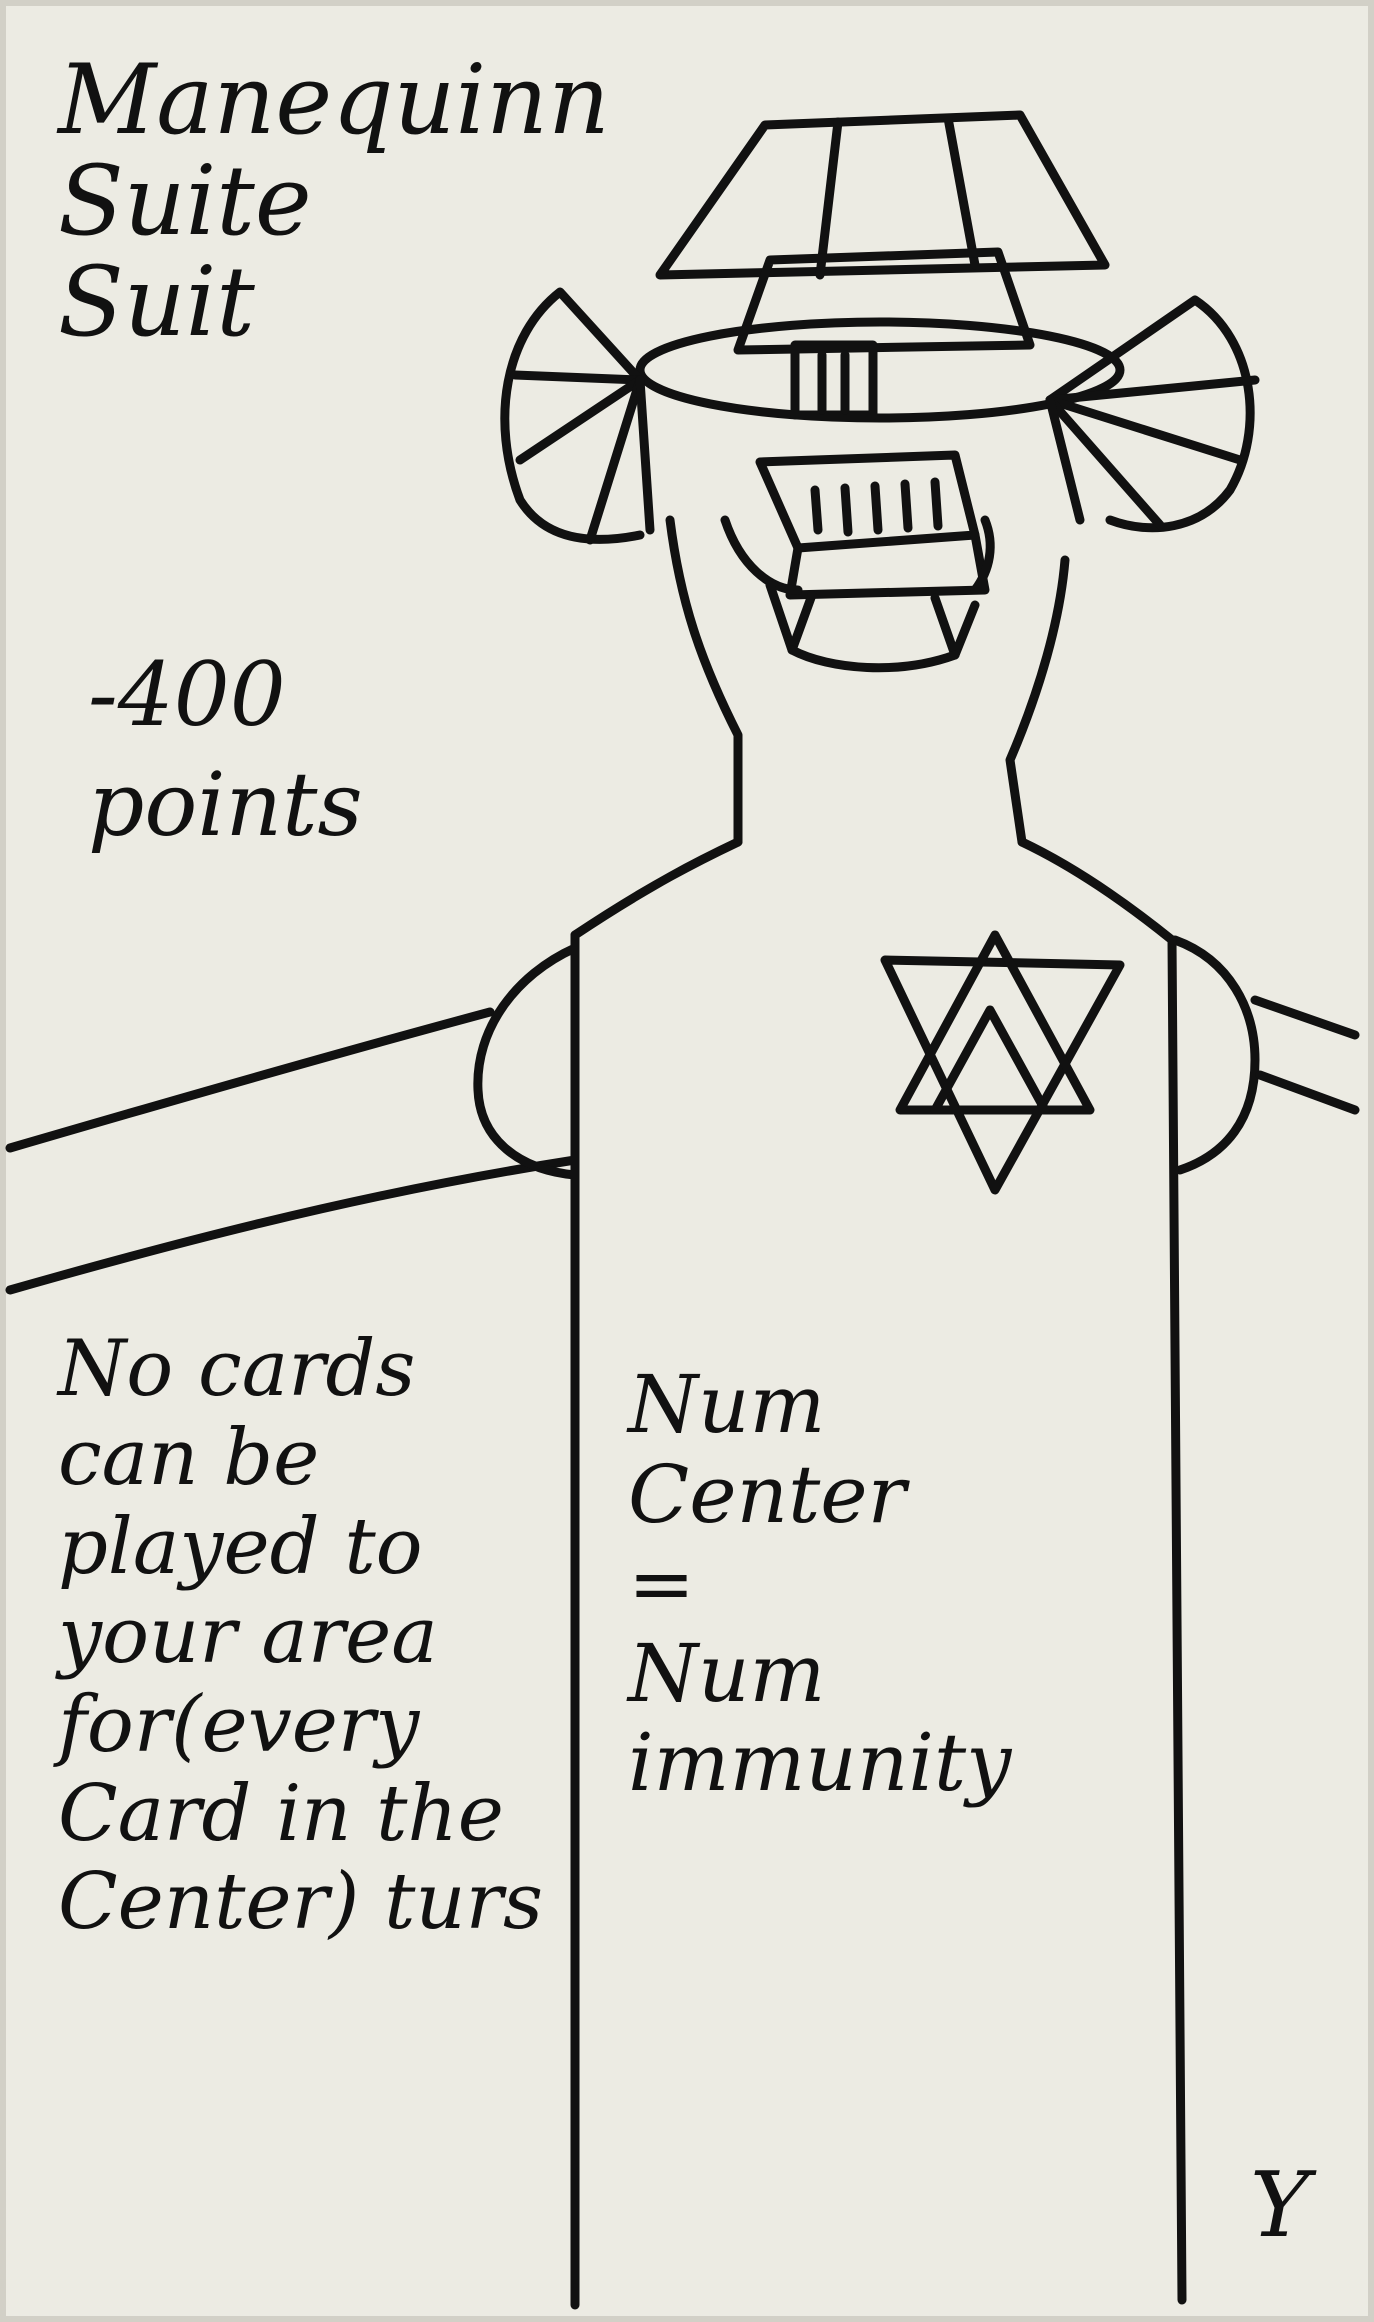  Describe the element at coordinates (704, 681) in the screenshot. I see `neck-left` at that location.